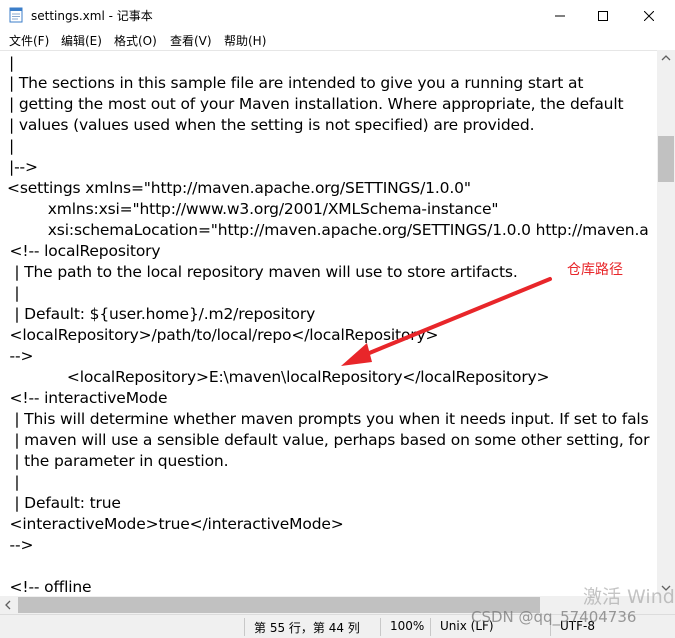 The width and height of the screenshot is (675, 638). I want to click on maximize-icon, so click(603, 15).